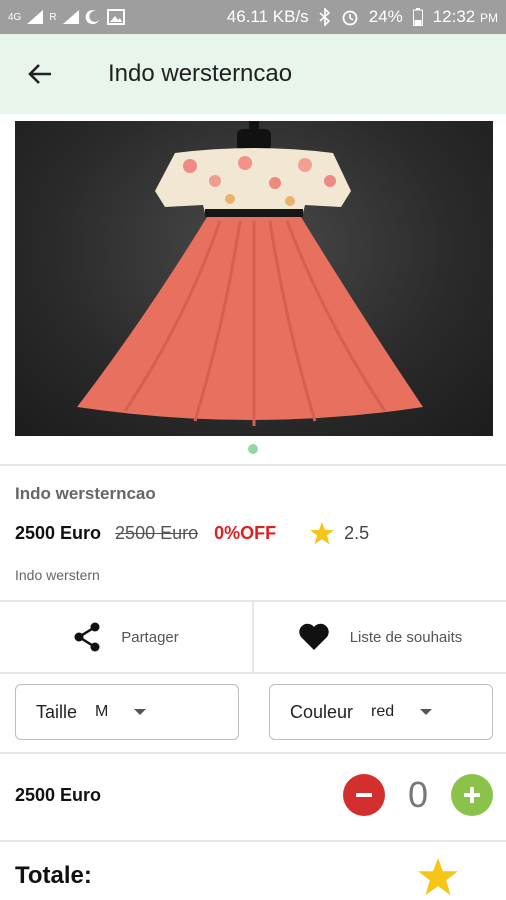  What do you see at coordinates (406, 637) in the screenshot?
I see `wishlist-label: Liste de souhaits` at bounding box center [406, 637].